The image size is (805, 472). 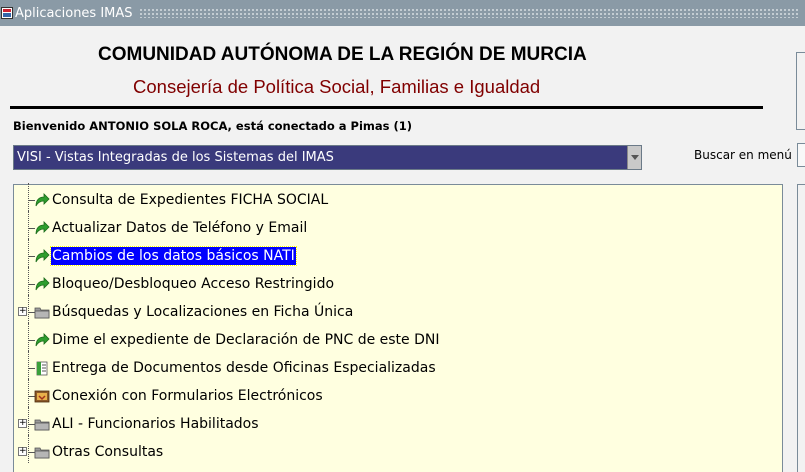 I want to click on tree-item: Consulta de Expedientes FICHA SOCIAL, so click(x=394, y=197).